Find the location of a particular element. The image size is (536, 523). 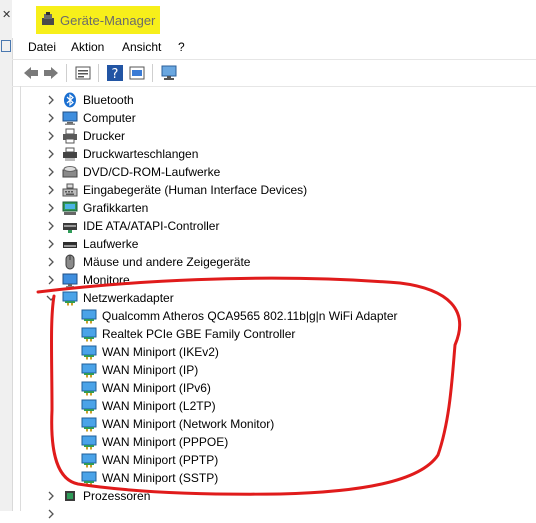

window-title: Geräte-Manager is located at coordinates (108, 20).